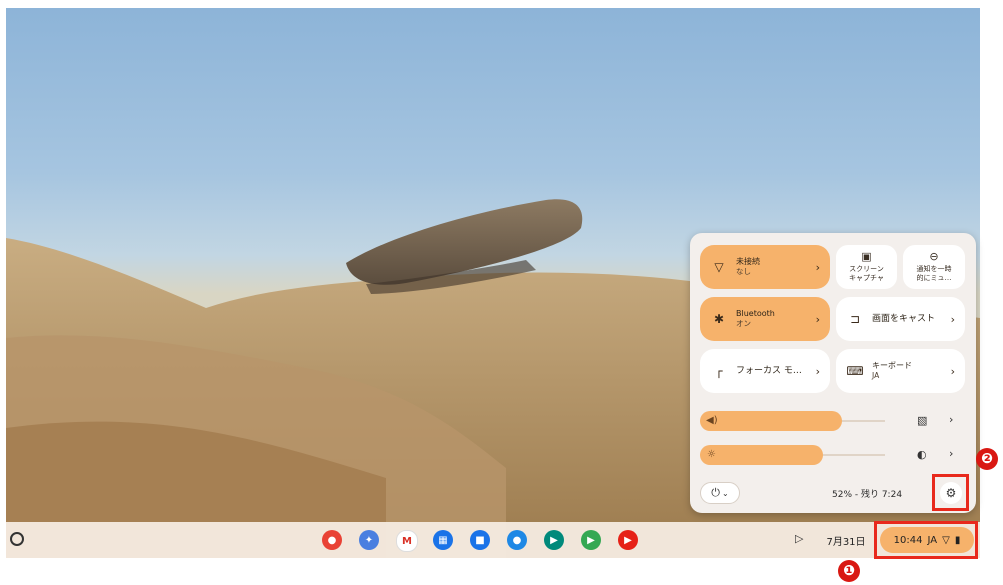  Describe the element at coordinates (934, 256) in the screenshot. I see `do-not-disturb-icon: ⊖` at that location.